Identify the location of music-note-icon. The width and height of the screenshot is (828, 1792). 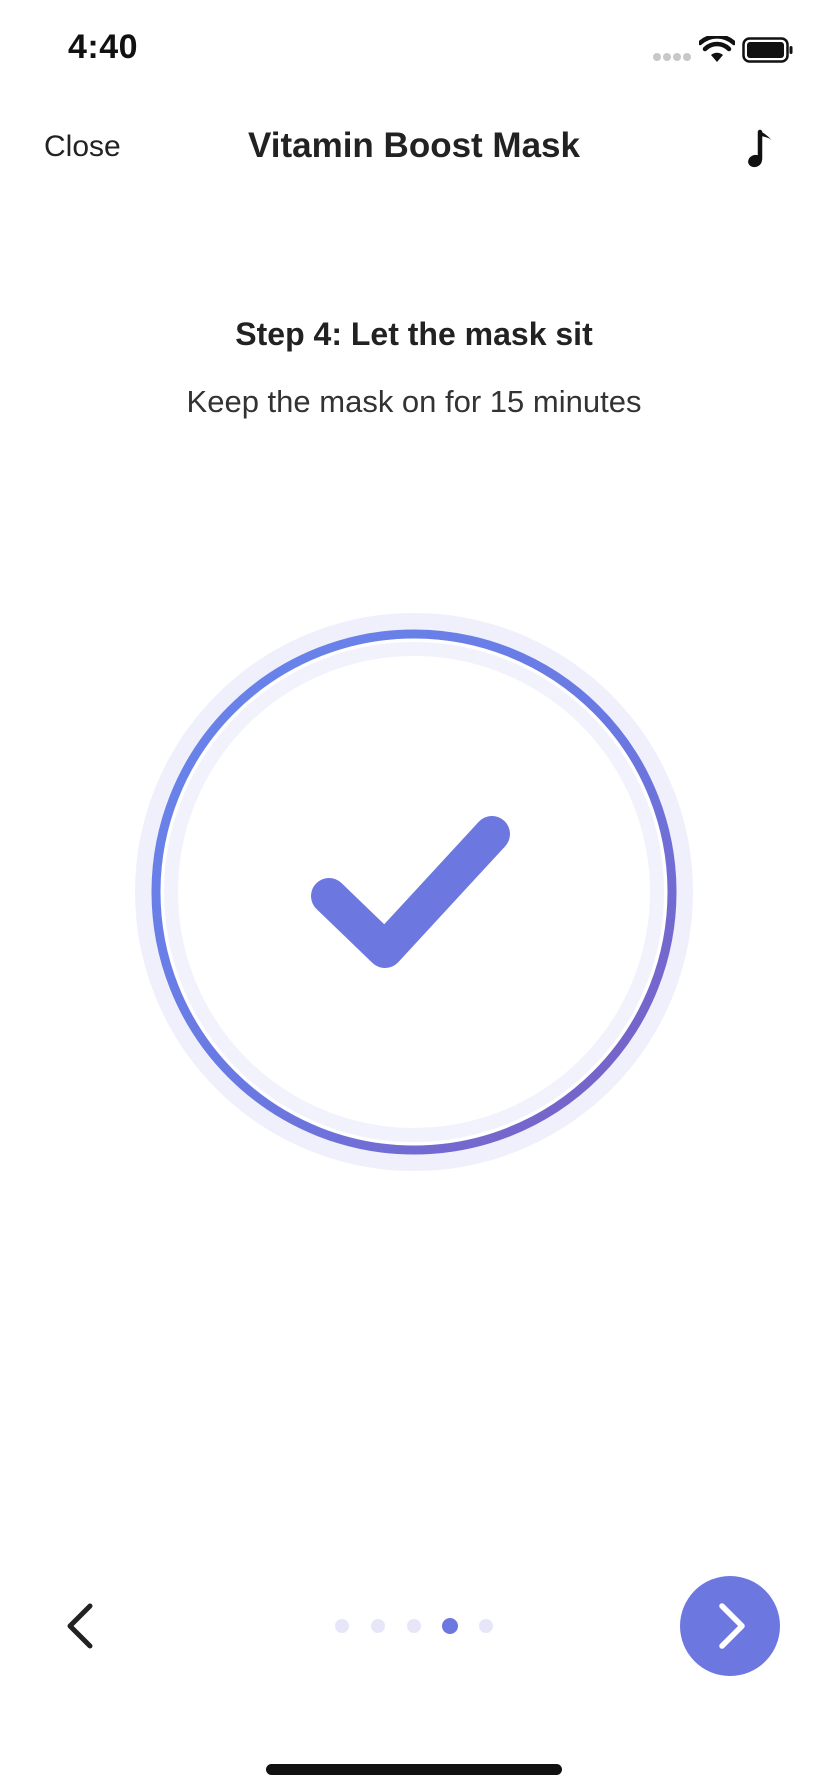
(762, 150).